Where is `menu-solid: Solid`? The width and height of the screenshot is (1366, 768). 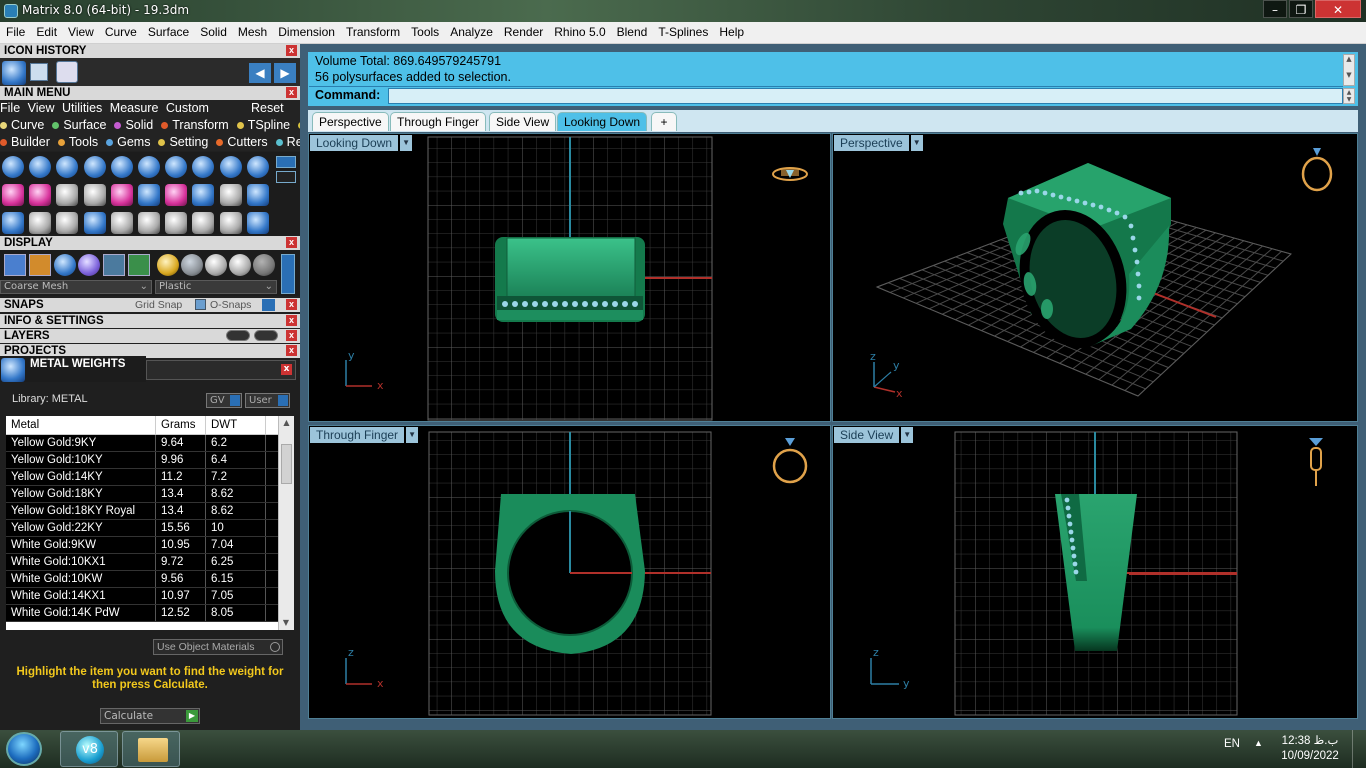
menu-solid: Solid is located at coordinates (213, 30).